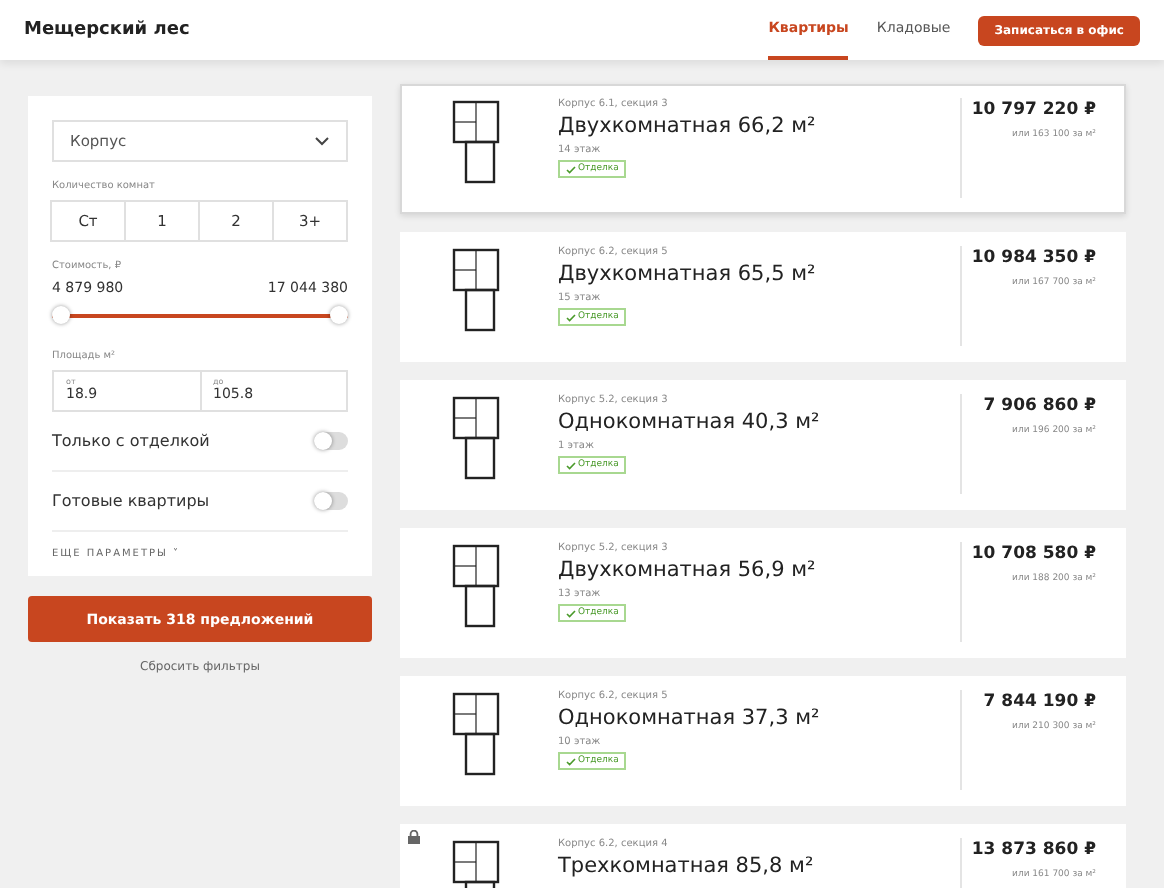 This screenshot has height=888, width=1164. What do you see at coordinates (686, 867) in the screenshot?
I see `listing-title: Трехкомнатная 85,8 м²` at bounding box center [686, 867].